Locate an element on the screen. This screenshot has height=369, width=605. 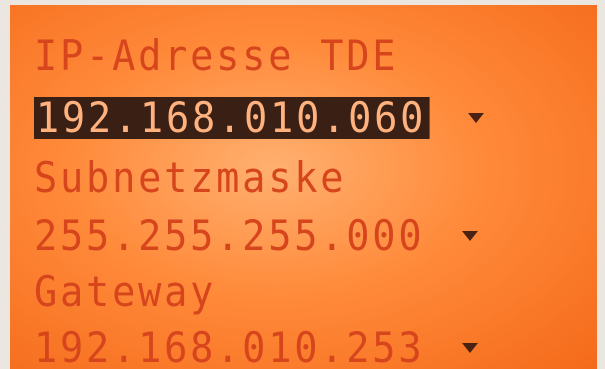
gateway-label: Gateway is located at coordinates (125, 291).